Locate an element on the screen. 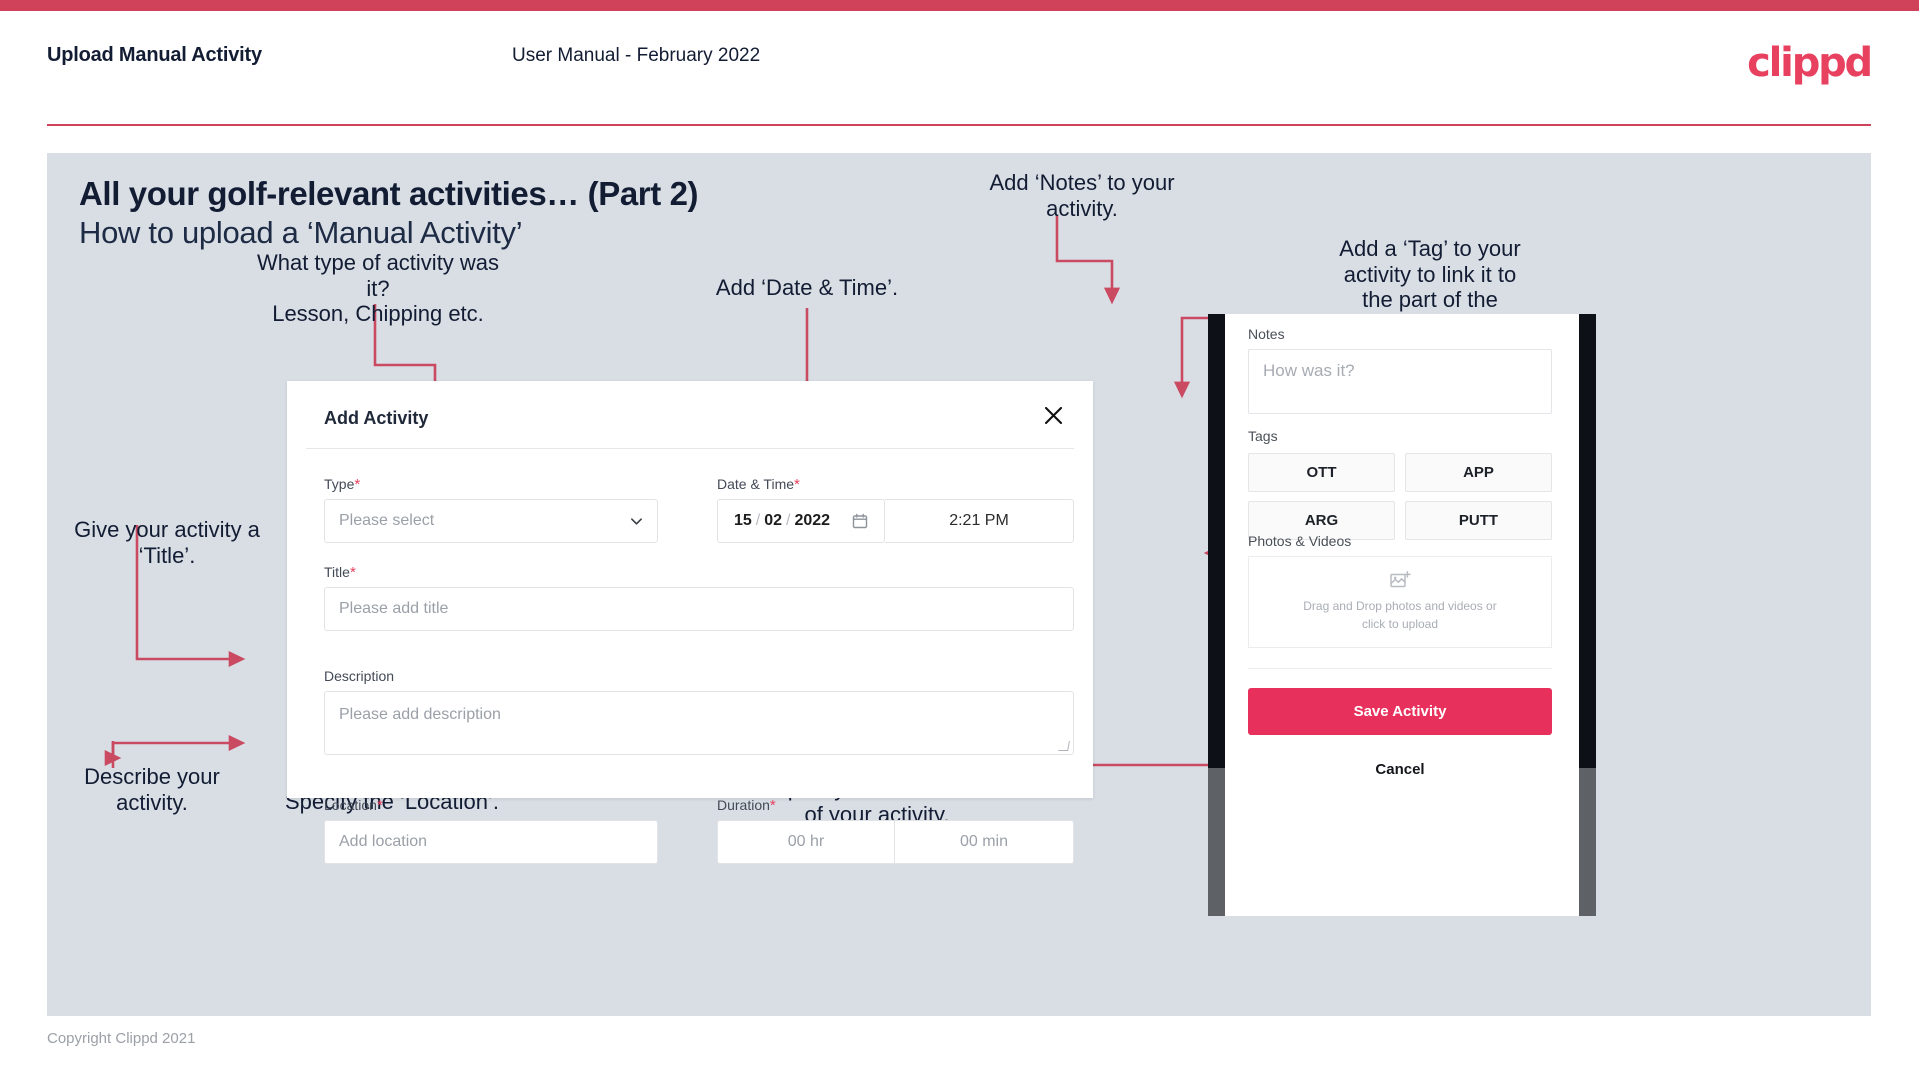  time-input: 2:21 PM is located at coordinates (979, 521).